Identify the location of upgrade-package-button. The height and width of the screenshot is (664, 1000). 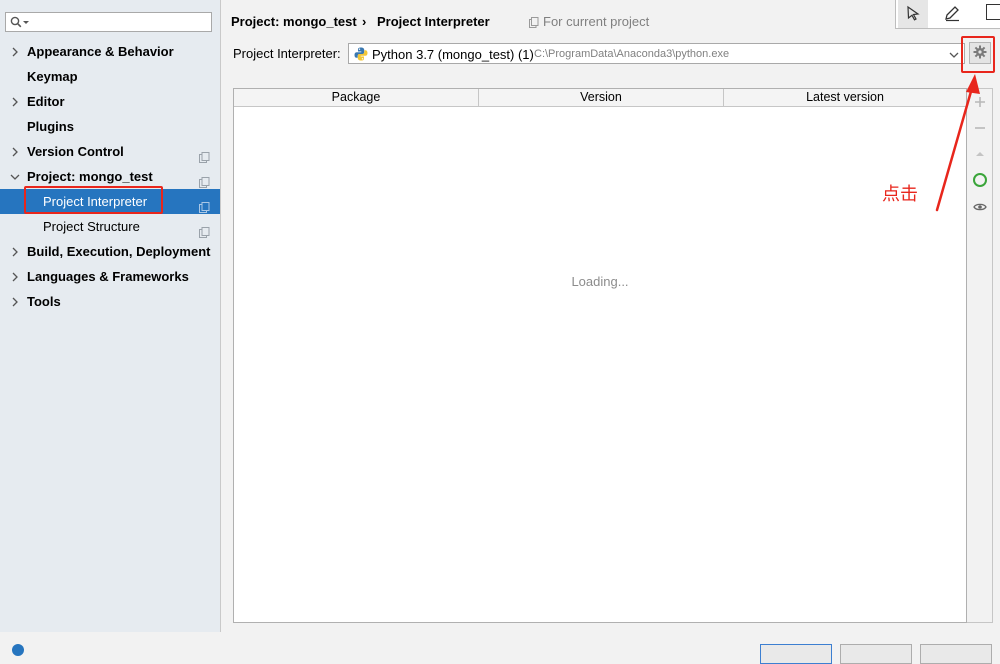
(980, 155).